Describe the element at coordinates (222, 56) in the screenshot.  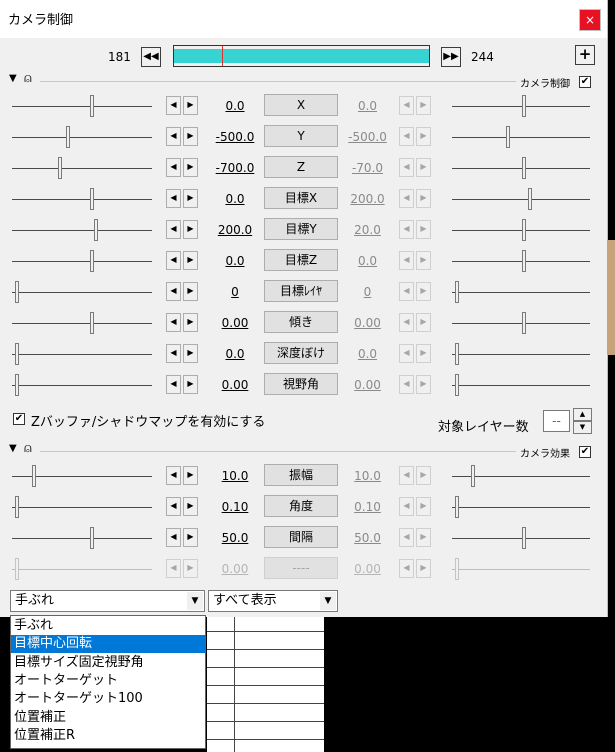
I see `timeline-cursor` at that location.